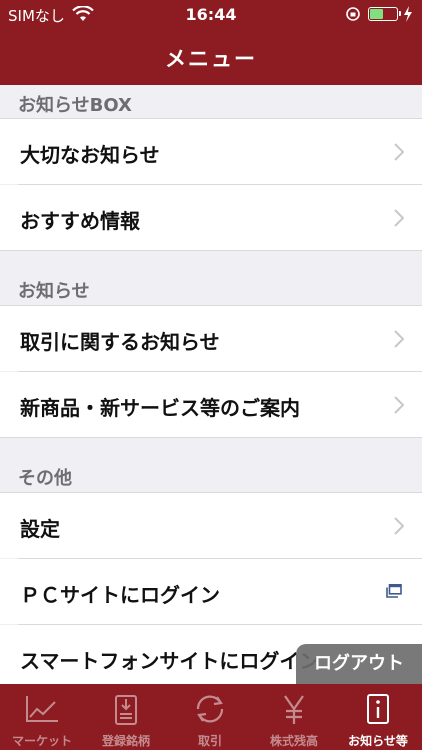 The height and width of the screenshot is (750, 422). I want to click on tab-trade: 取引, so click(210, 717).